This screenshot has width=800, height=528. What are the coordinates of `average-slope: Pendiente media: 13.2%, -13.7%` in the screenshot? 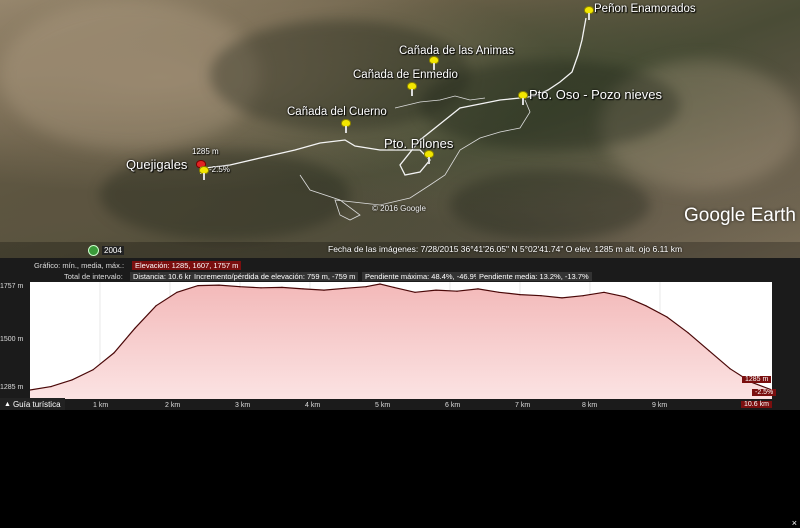 It's located at (534, 276).